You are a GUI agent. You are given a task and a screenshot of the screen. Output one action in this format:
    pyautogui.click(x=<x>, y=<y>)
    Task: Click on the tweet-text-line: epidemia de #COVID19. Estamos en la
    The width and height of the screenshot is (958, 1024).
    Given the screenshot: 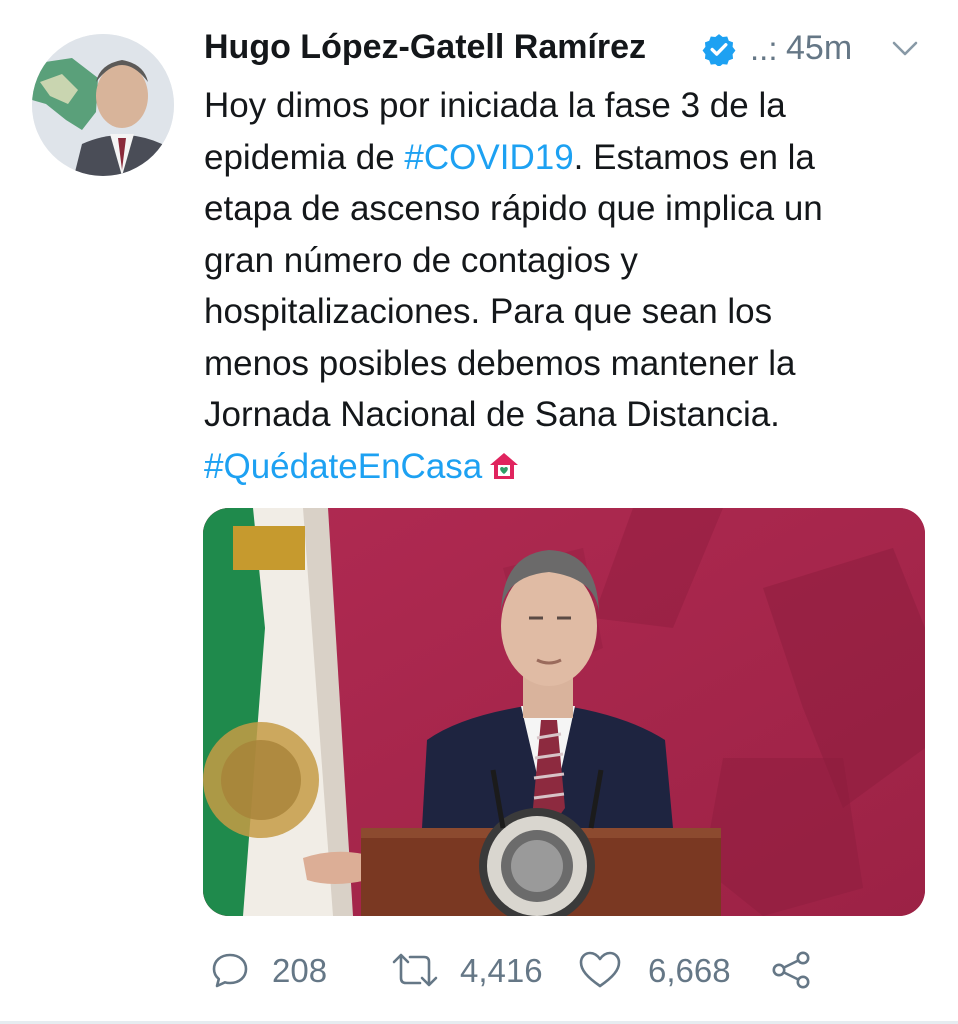 What is the action you would take?
    pyautogui.click(x=569, y=158)
    